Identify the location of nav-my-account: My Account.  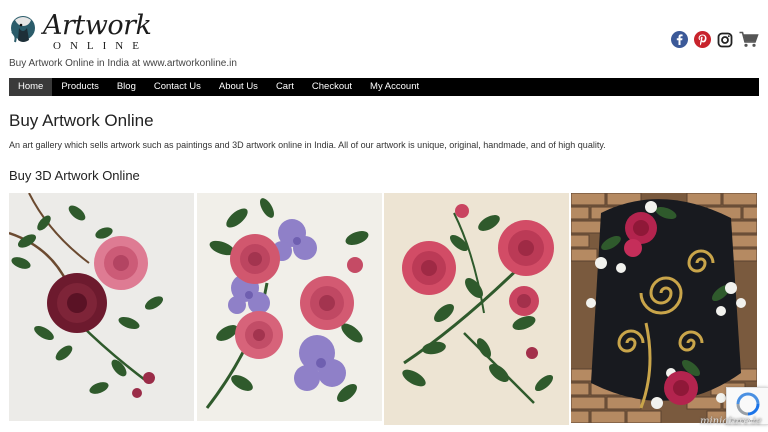
(394, 87).